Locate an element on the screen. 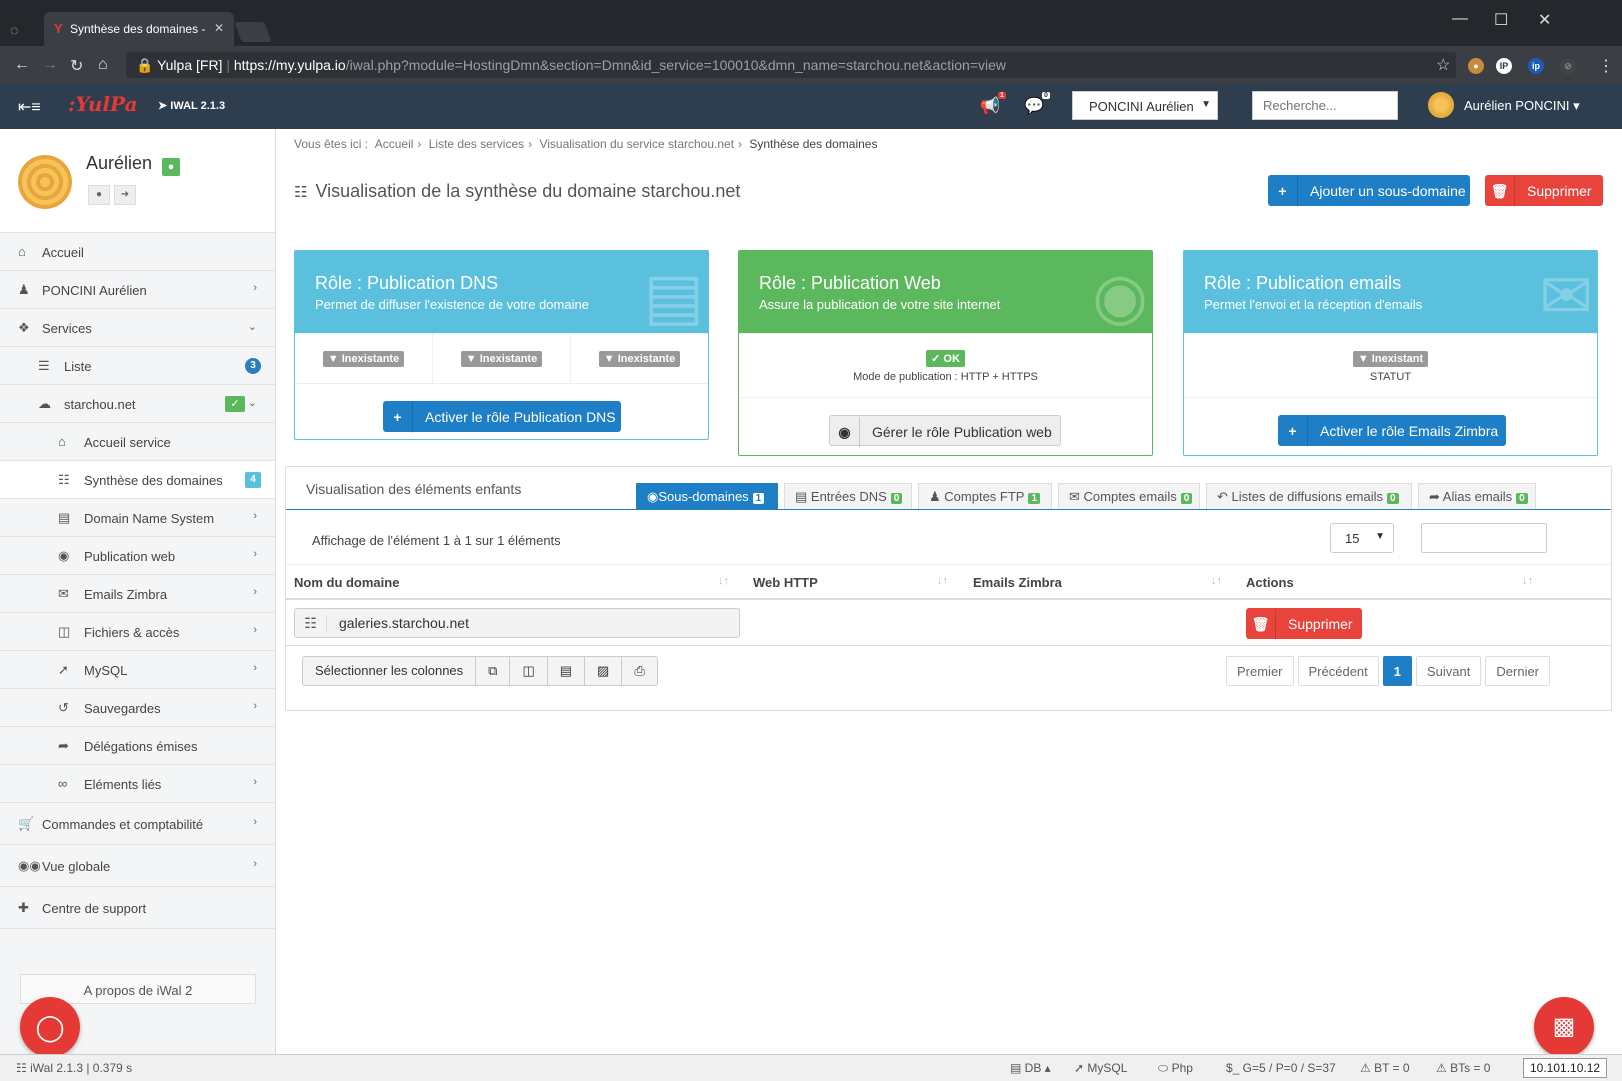 This screenshot has width=1622, height=1081. close-window-icon: ✕ is located at coordinates (1544, 20).